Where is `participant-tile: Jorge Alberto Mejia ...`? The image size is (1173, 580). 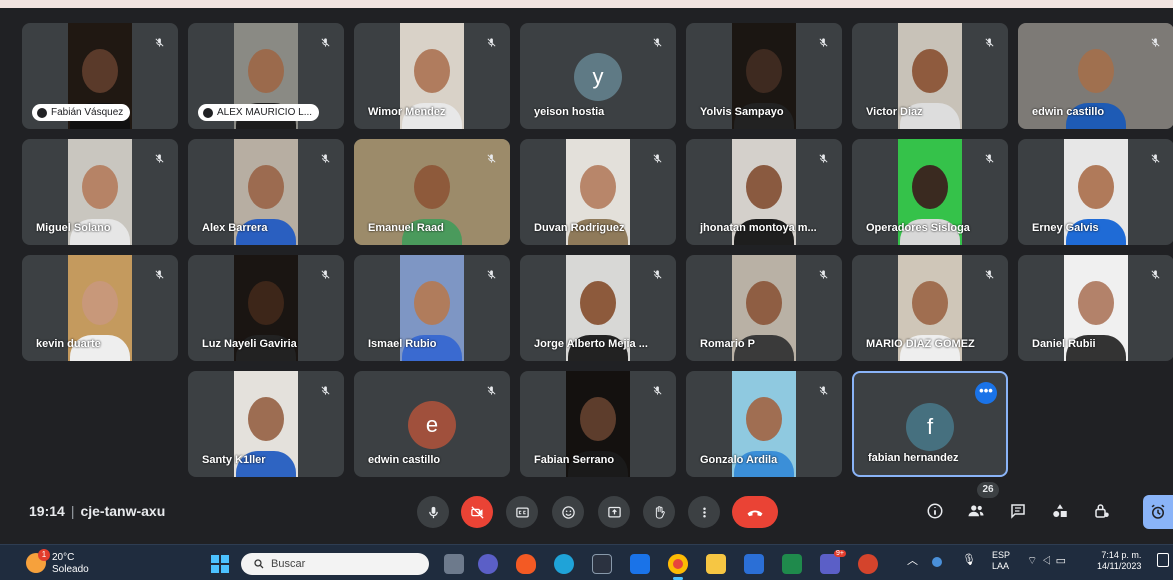
participant-tile: Jorge Alberto Mejia ... is located at coordinates (598, 308).